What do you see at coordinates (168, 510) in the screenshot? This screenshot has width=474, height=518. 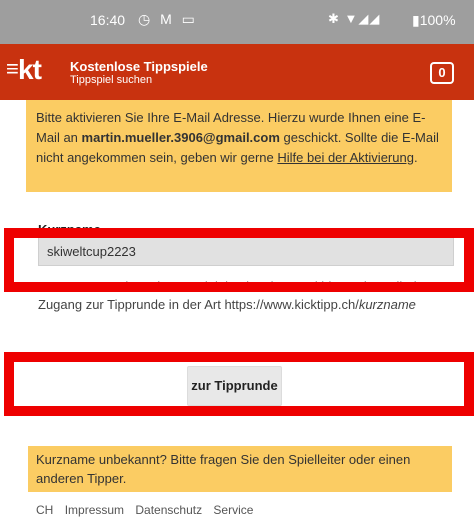 I see `footer-datenschutz: Datenschutz` at bounding box center [168, 510].